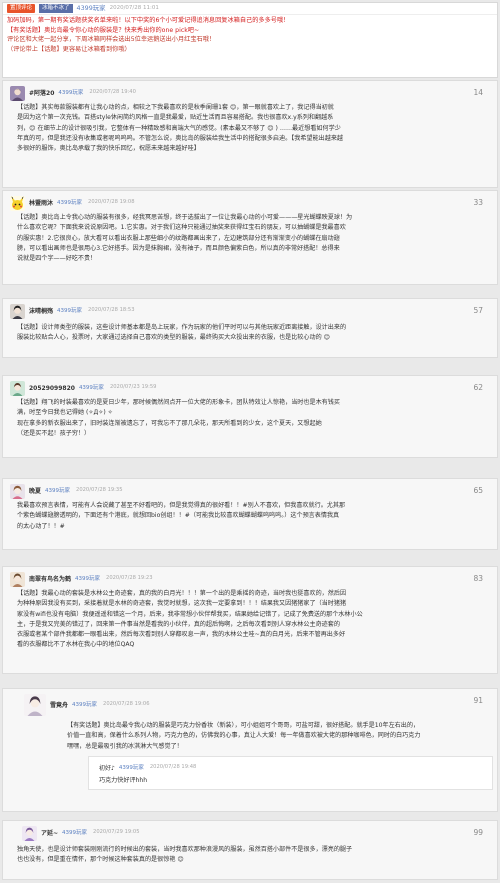  I want to click on comment-line: 满，时至今日我也记得她 (✧Д✧) ✧, so click(65, 413).